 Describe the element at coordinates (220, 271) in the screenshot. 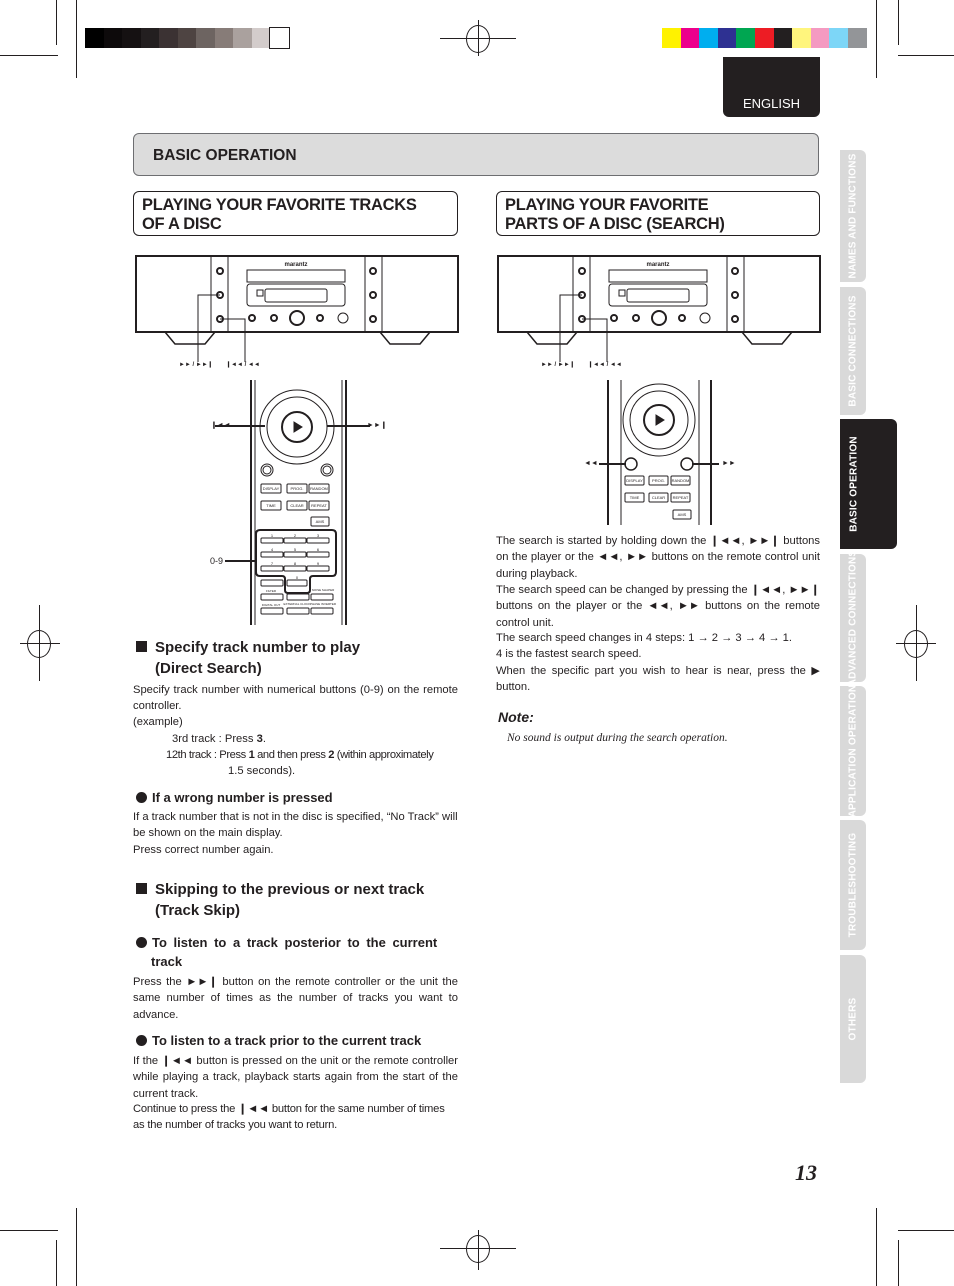

I see `open-close-button` at that location.